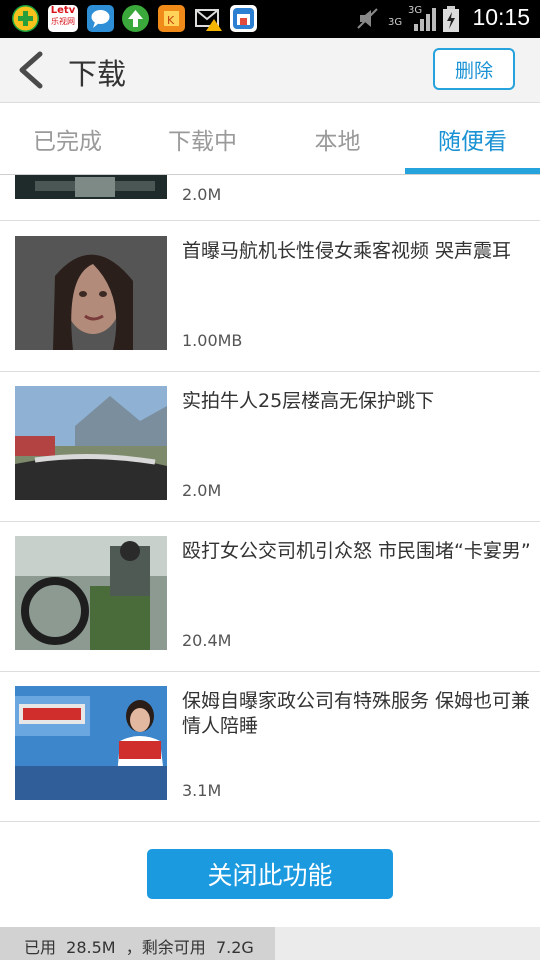  Describe the element at coordinates (472, 138) in the screenshot. I see `tab-browse: 随便看` at that location.